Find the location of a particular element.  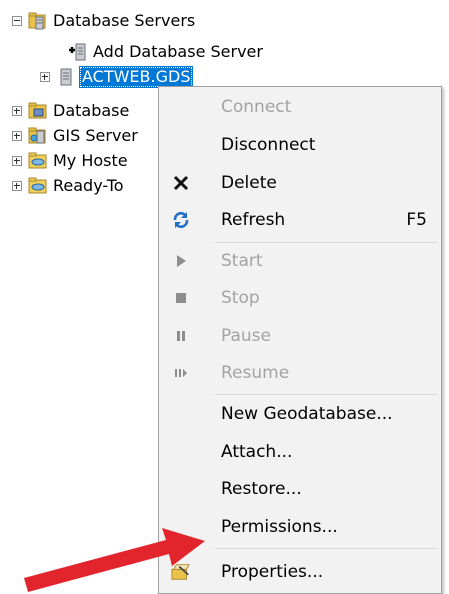

server-icon is located at coordinates (66, 77).